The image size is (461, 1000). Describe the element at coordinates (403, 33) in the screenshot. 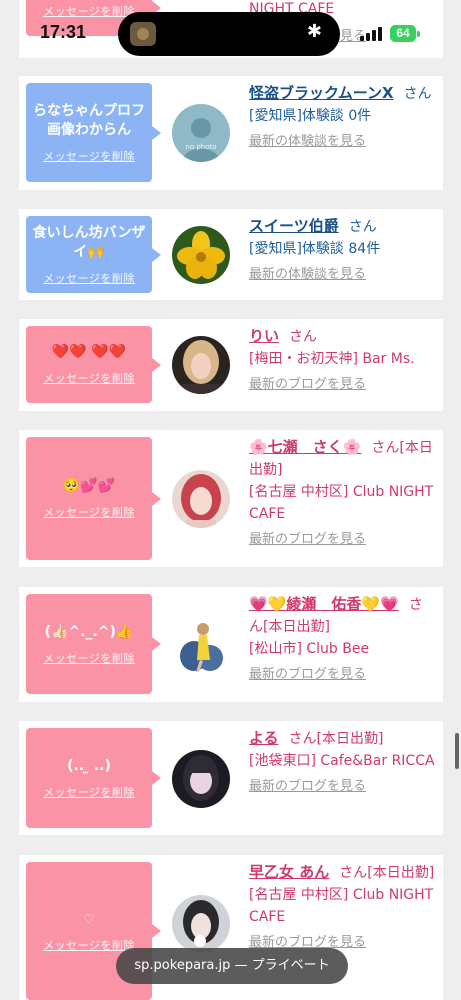

I see `battery-icon: 64` at that location.